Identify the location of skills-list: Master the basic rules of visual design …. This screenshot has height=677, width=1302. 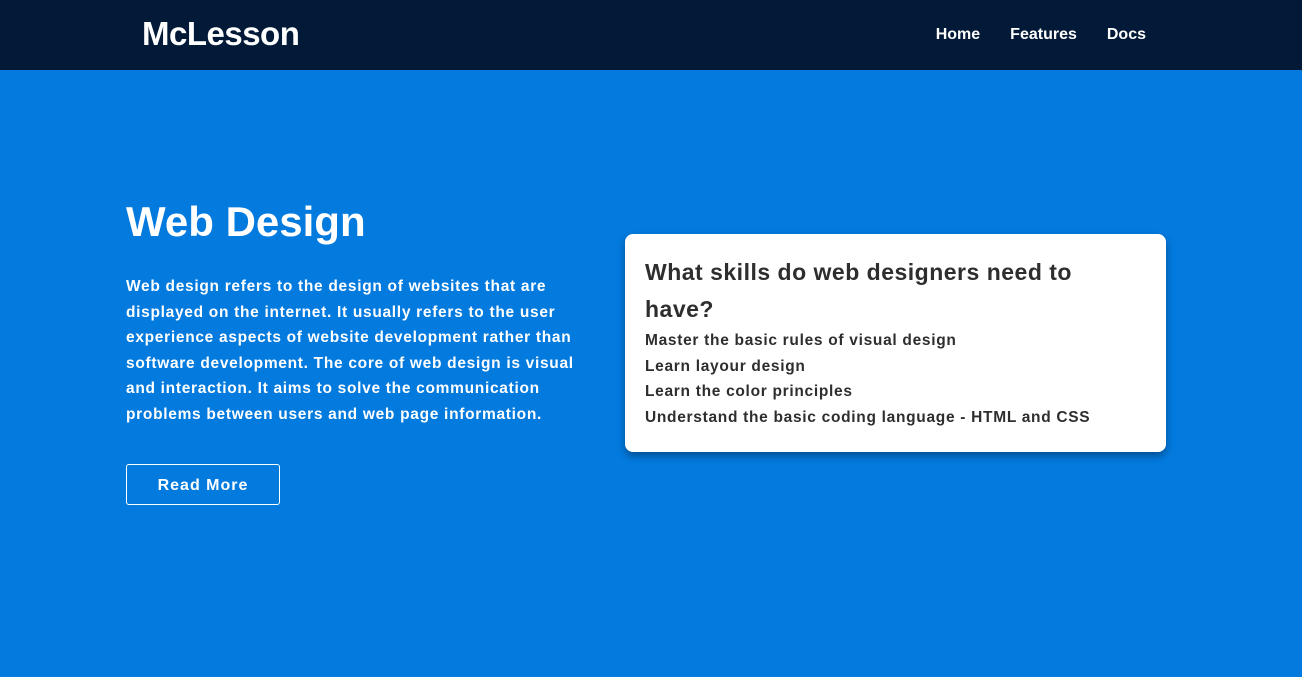
(895, 379).